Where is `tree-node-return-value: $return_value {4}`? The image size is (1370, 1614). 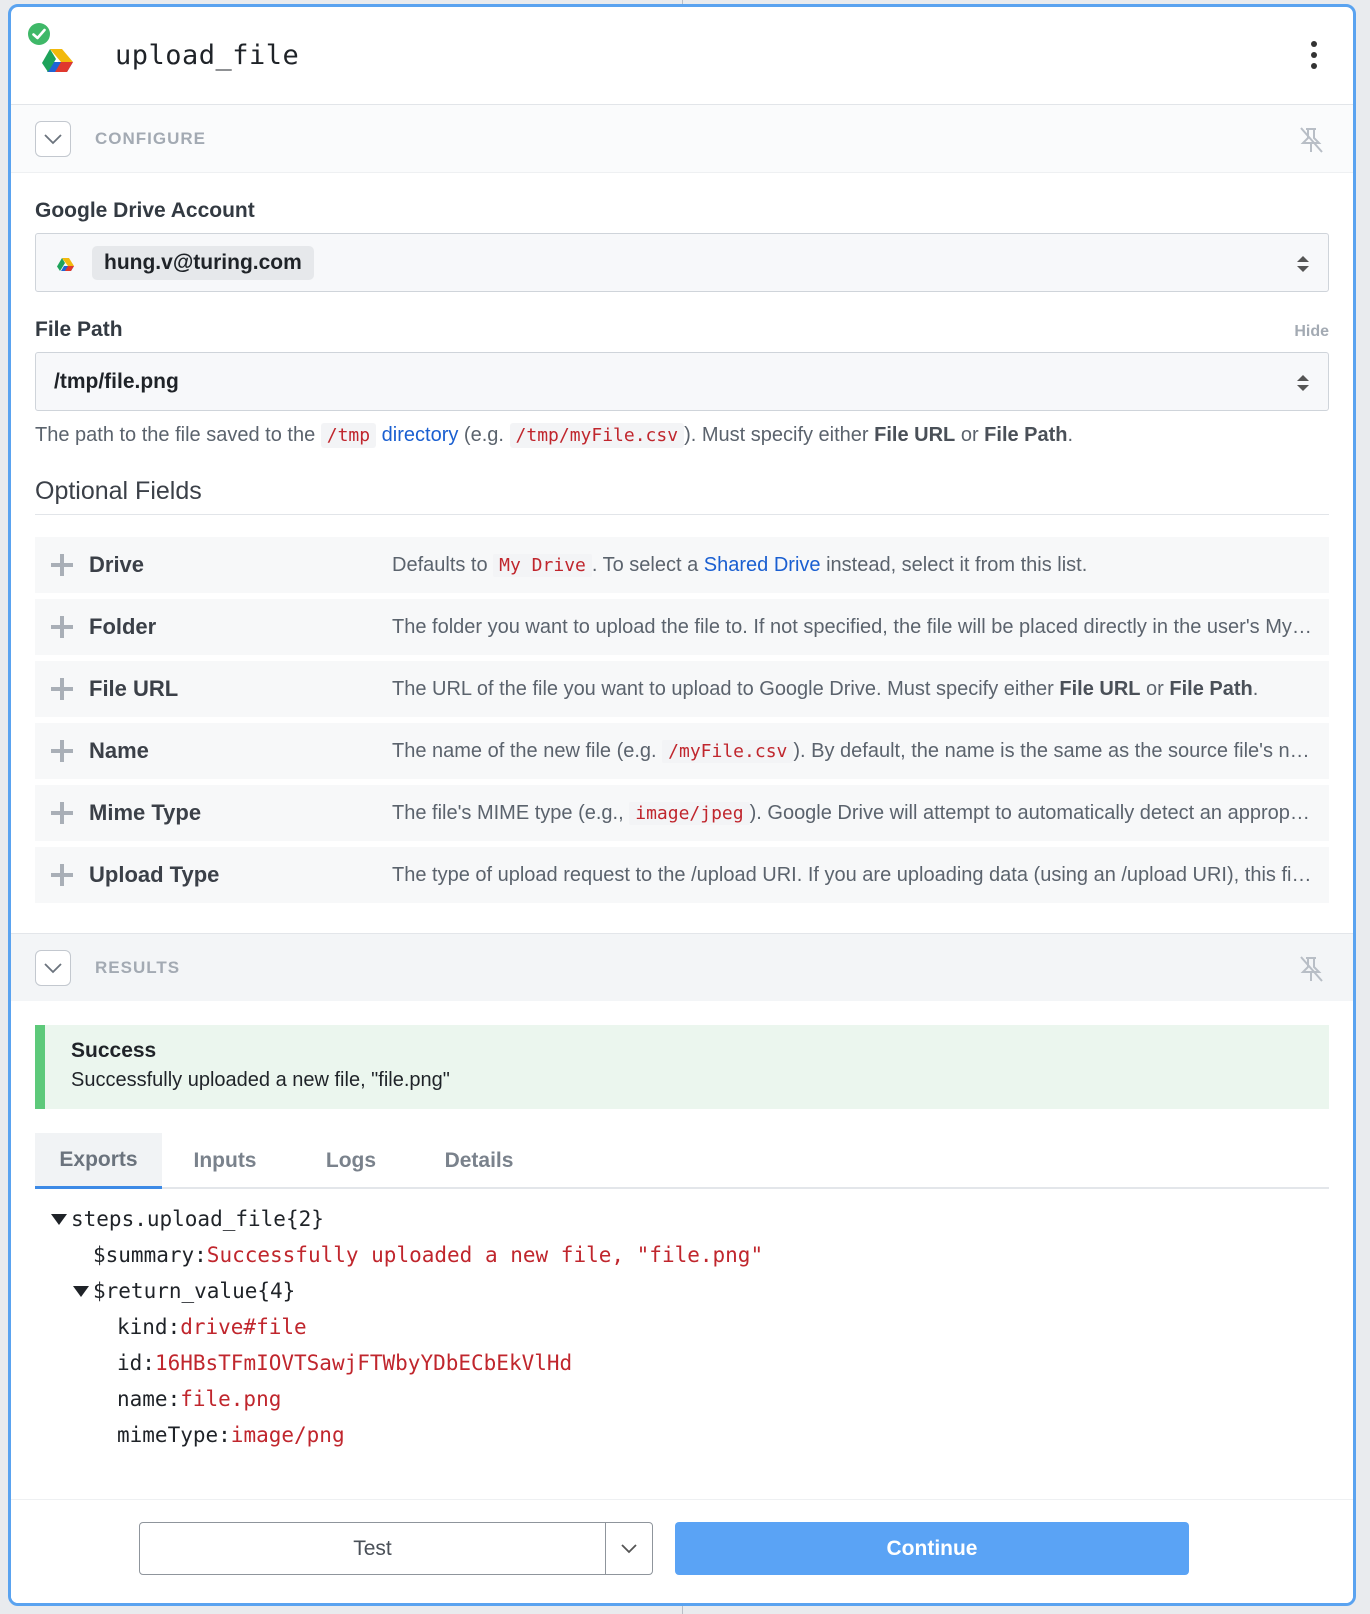
tree-node-return-value: $return_value {4} is located at coordinates (682, 1291).